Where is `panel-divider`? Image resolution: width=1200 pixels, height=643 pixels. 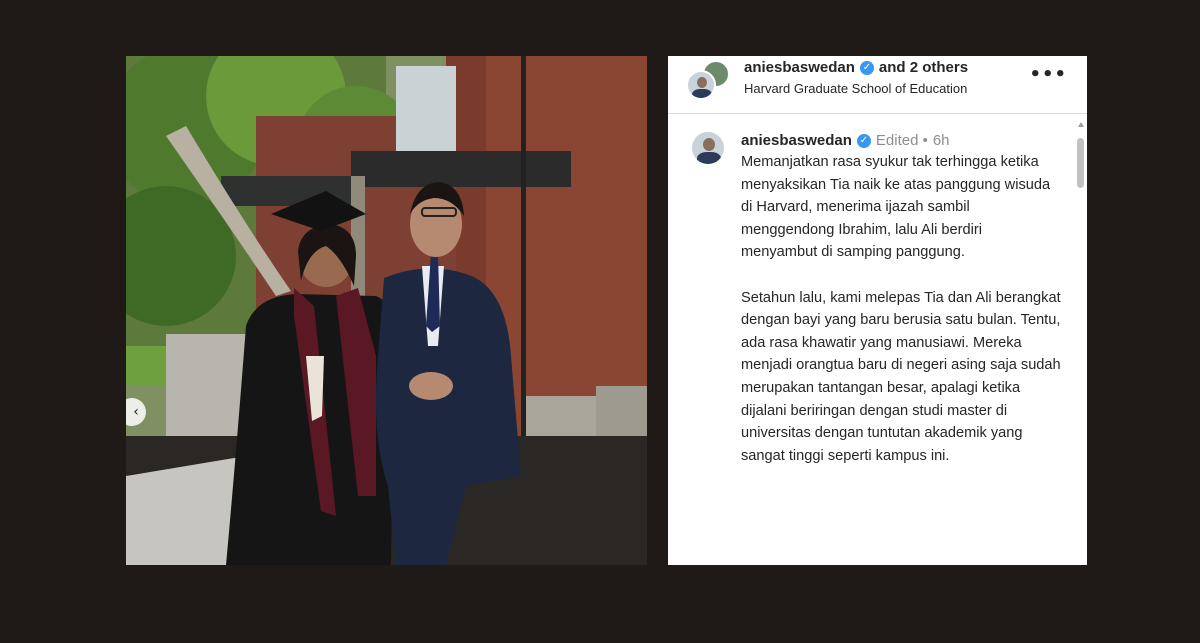 panel-divider is located at coordinates (657, 310).